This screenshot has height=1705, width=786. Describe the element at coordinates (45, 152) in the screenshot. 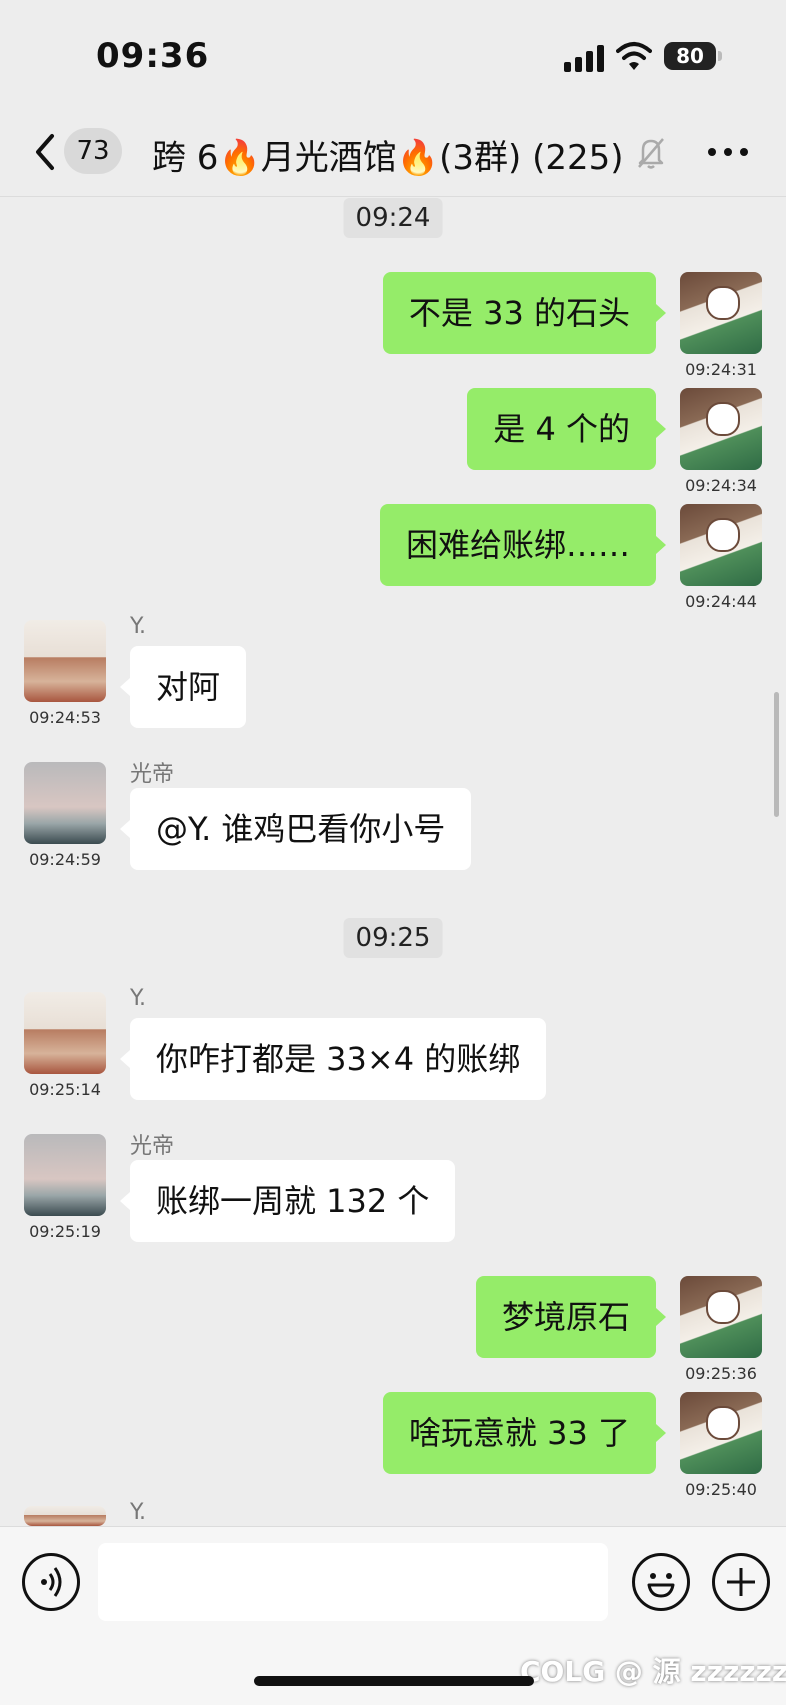

I see `chevron-left-icon` at that location.